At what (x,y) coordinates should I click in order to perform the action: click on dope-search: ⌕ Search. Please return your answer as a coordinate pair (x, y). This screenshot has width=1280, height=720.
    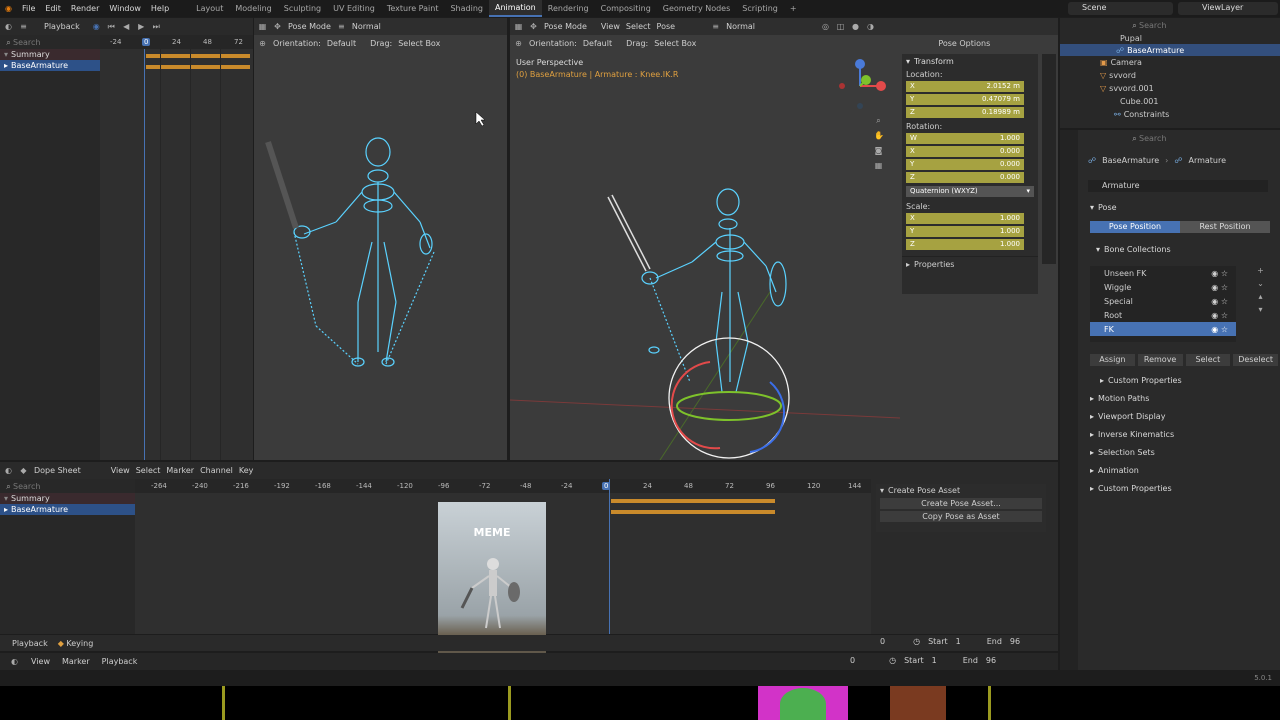
    Looking at the image, I should click on (67, 486).